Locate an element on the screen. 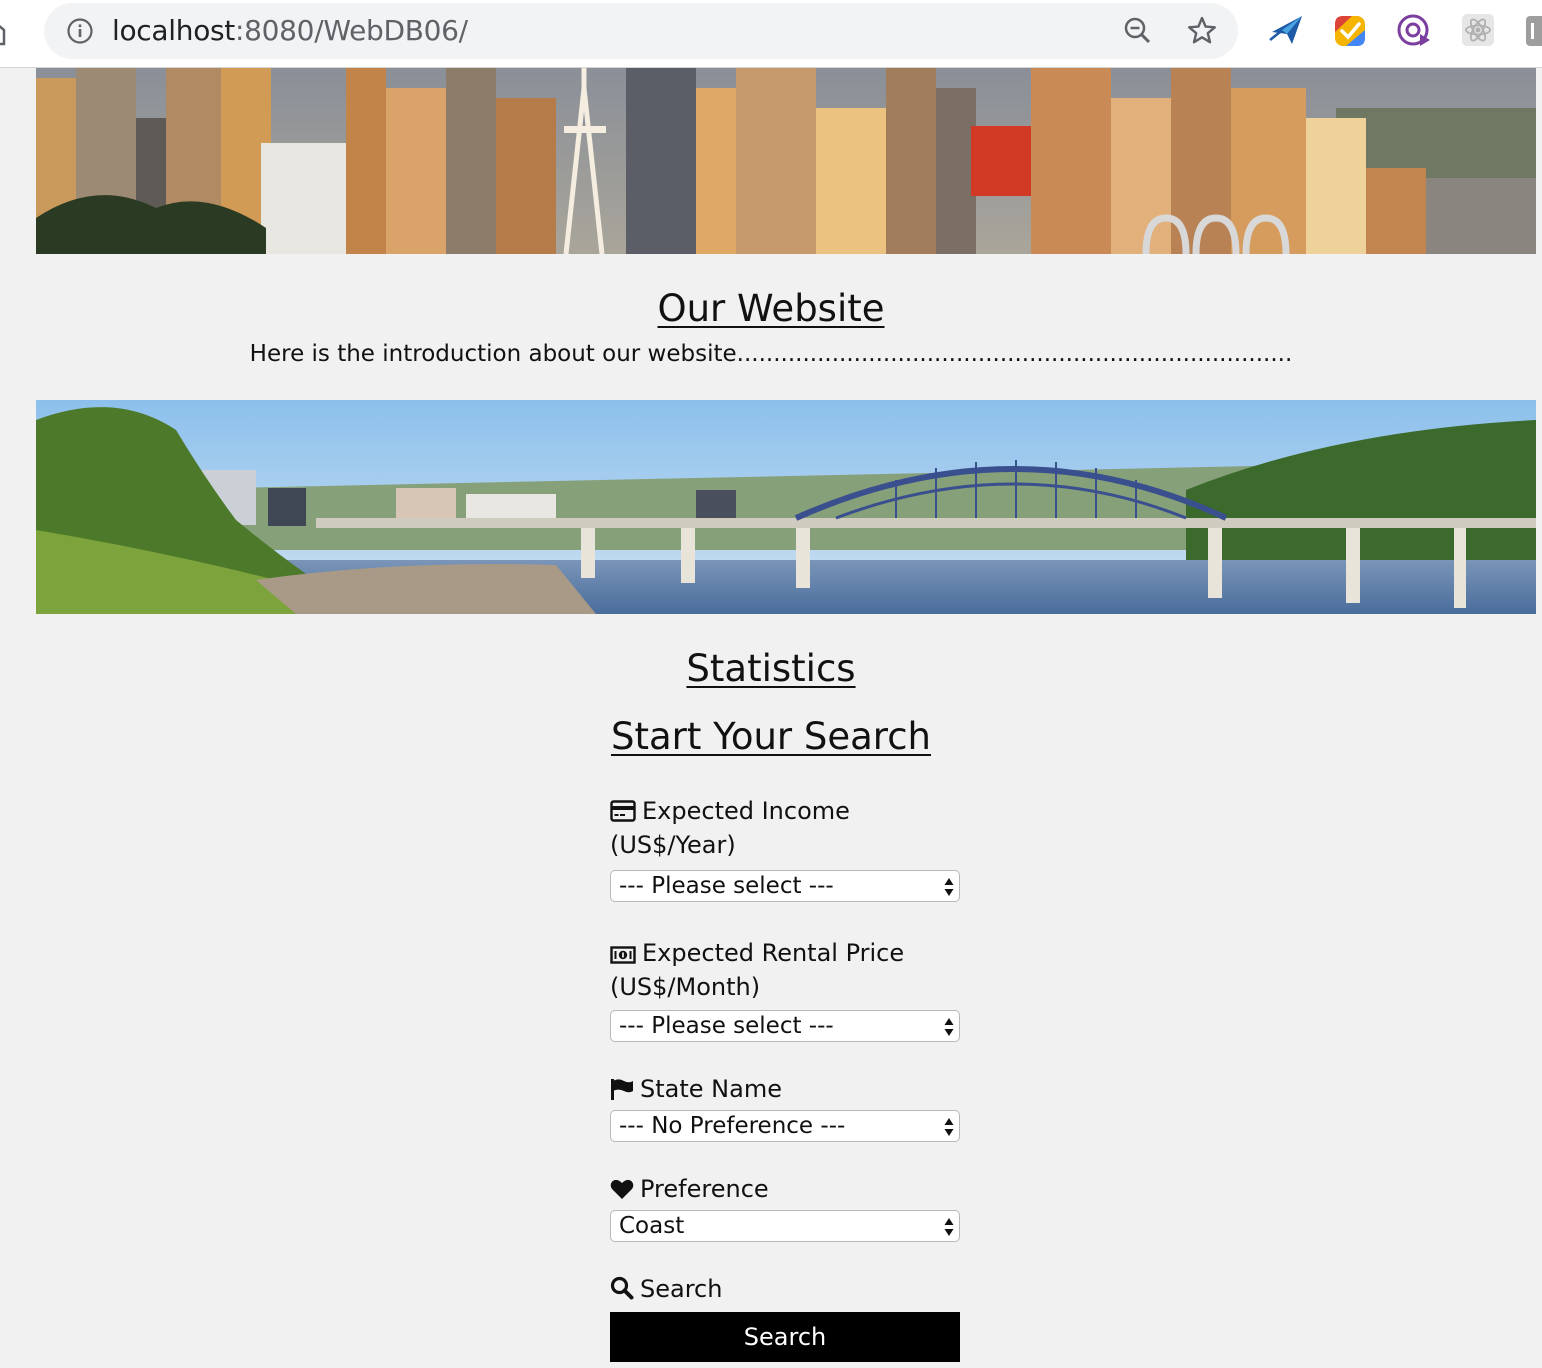 The height and width of the screenshot is (1368, 1542). flag-icon is located at coordinates (622, 1089).